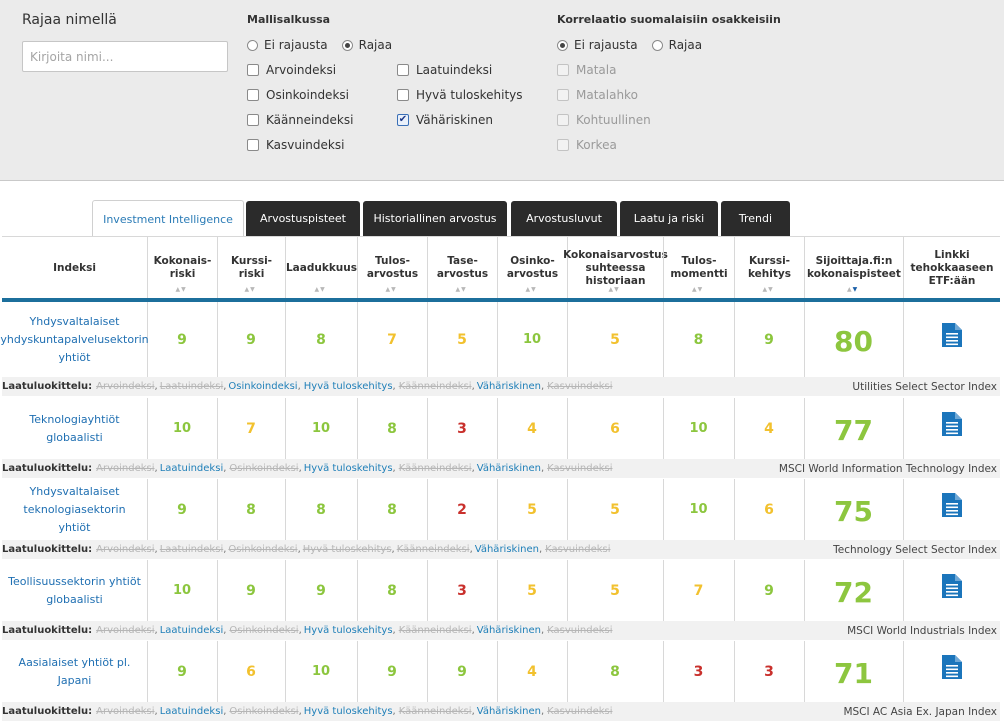 The width and height of the screenshot is (1004, 722). What do you see at coordinates (182, 261) in the screenshot?
I see `column-header-line: Kokonais-` at bounding box center [182, 261].